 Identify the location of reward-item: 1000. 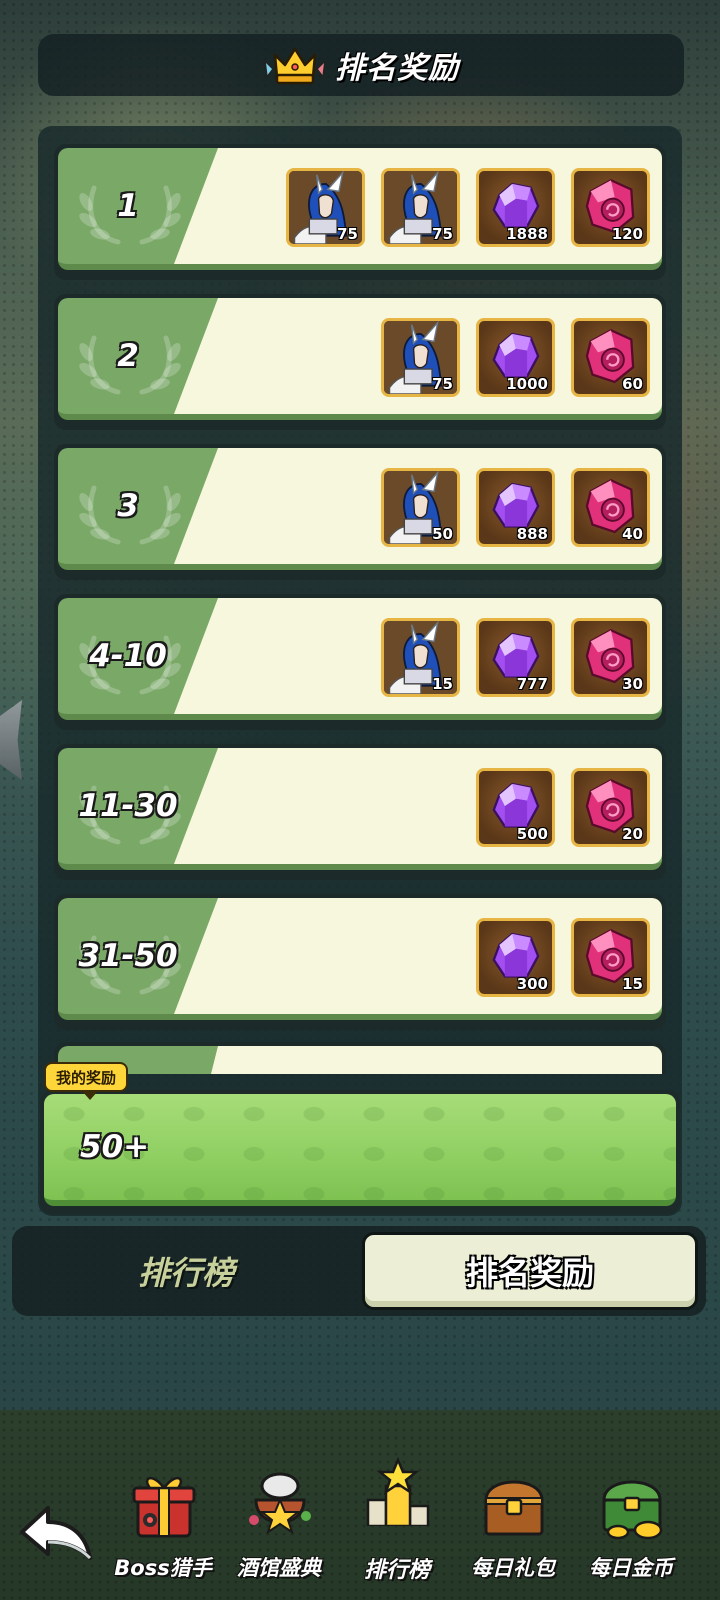
(515, 357).